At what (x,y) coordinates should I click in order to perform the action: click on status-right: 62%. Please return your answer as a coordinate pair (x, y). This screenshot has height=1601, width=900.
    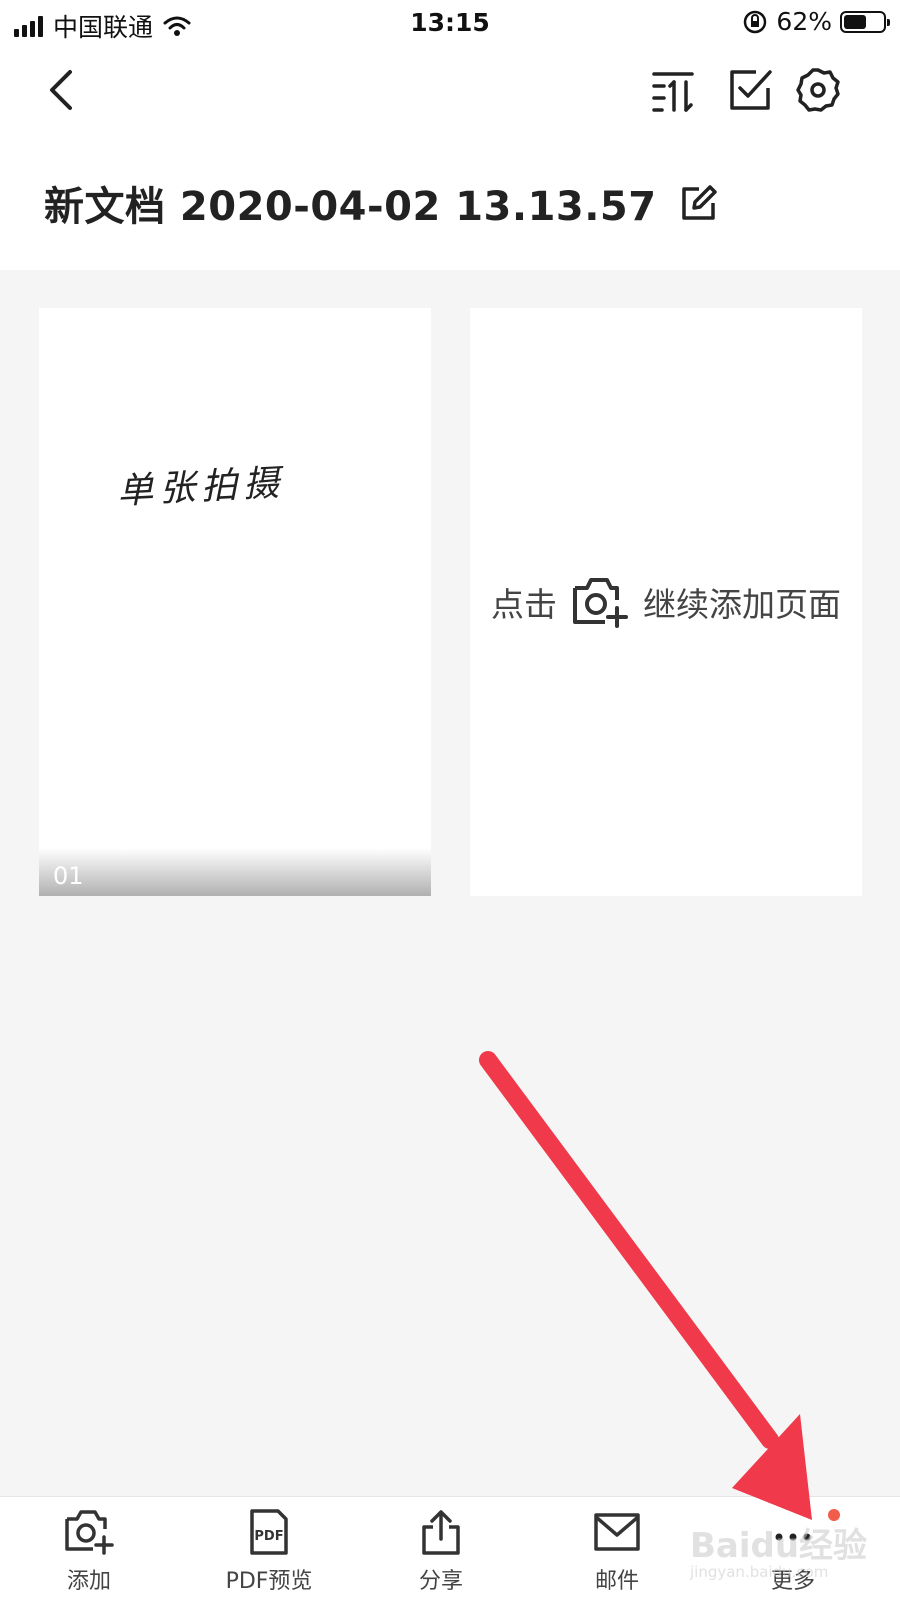
    Looking at the image, I should click on (816, 21).